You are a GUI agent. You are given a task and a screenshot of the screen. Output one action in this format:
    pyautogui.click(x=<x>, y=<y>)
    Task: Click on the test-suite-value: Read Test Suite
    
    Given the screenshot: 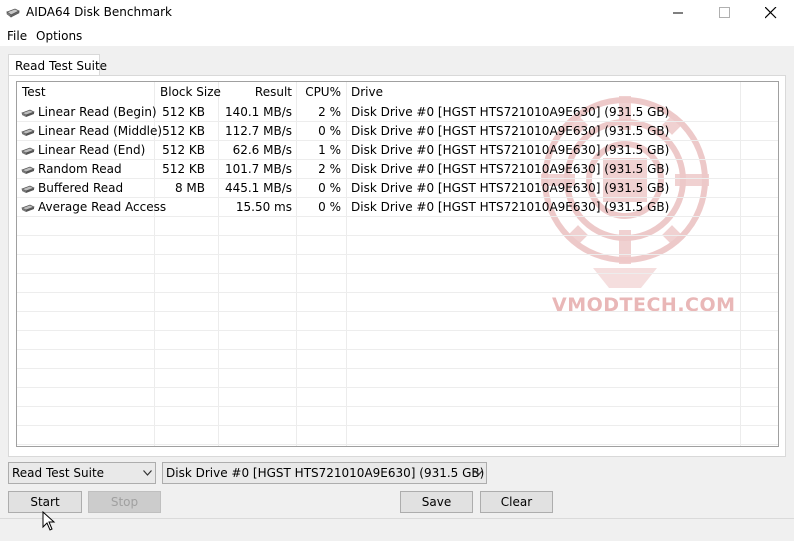 What is the action you would take?
    pyautogui.click(x=58, y=473)
    